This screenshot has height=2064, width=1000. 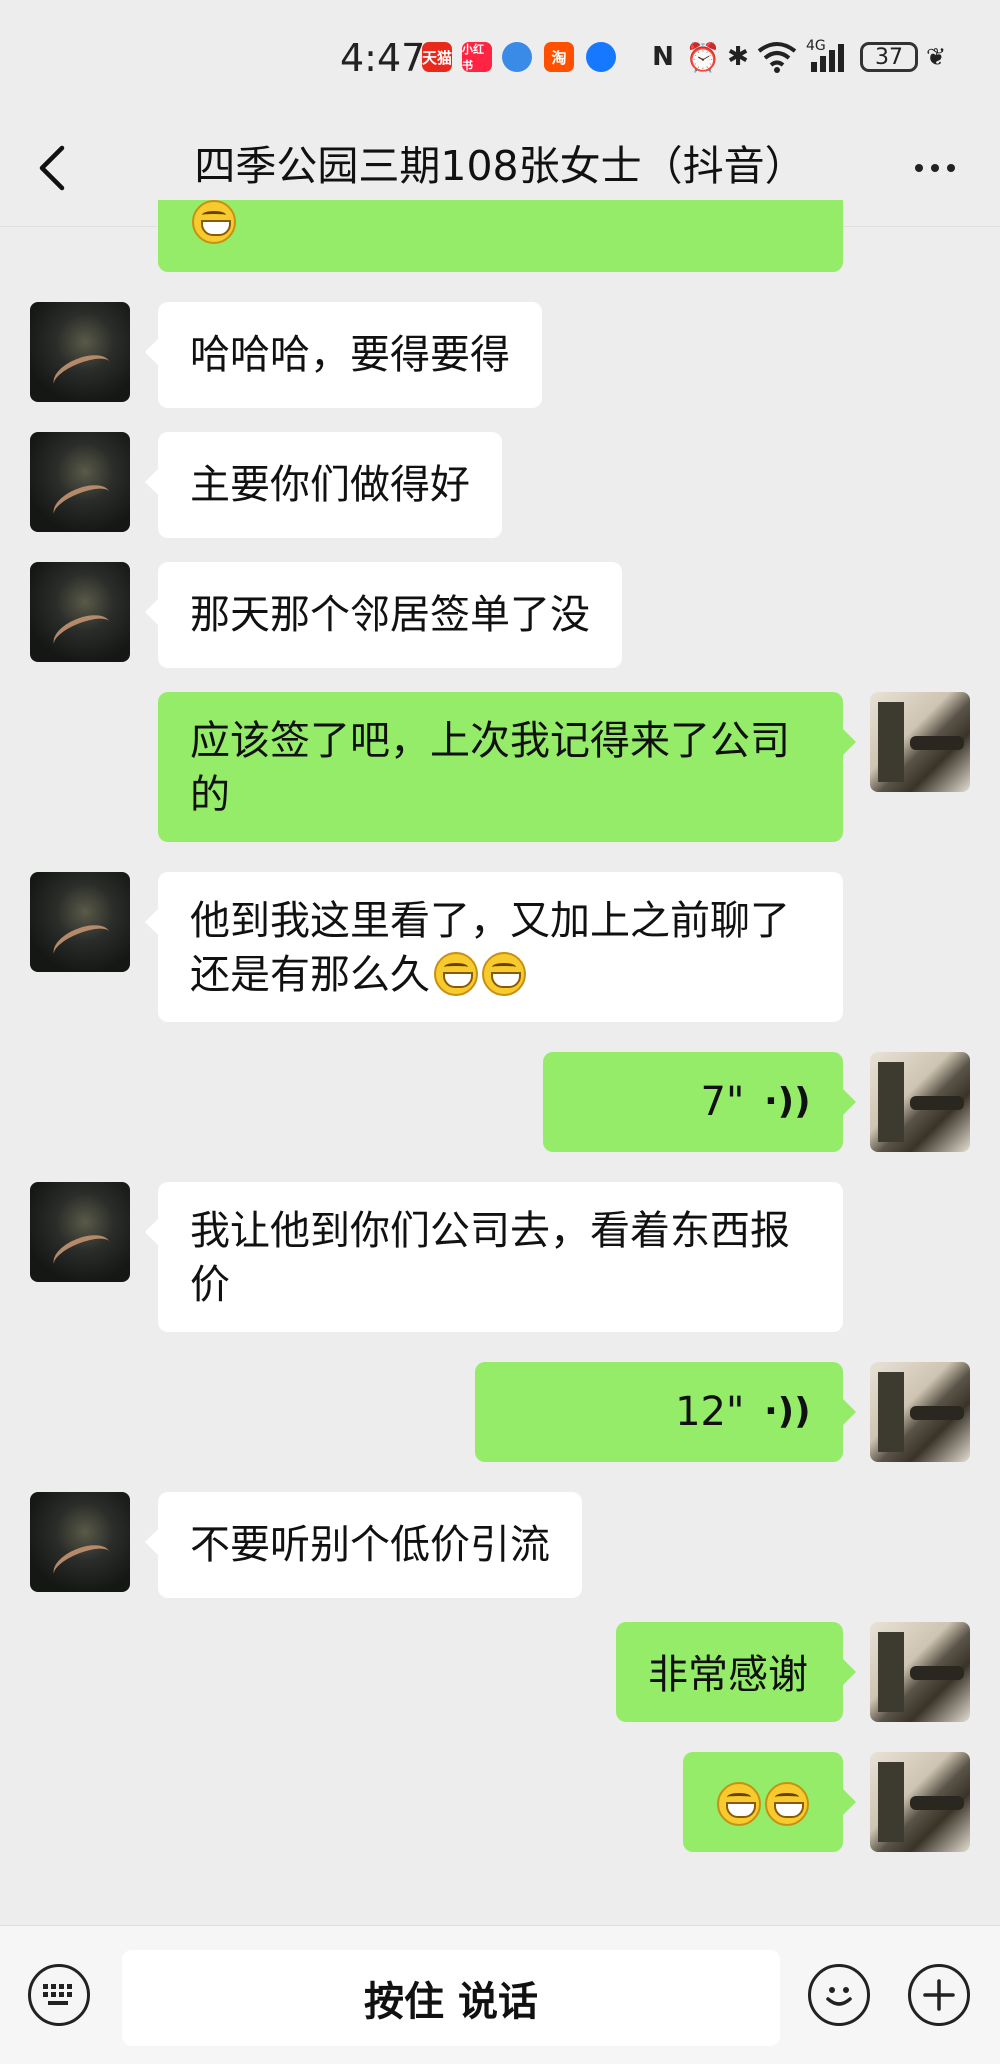 I want to click on message-text-line: 价, so click(x=210, y=1285).